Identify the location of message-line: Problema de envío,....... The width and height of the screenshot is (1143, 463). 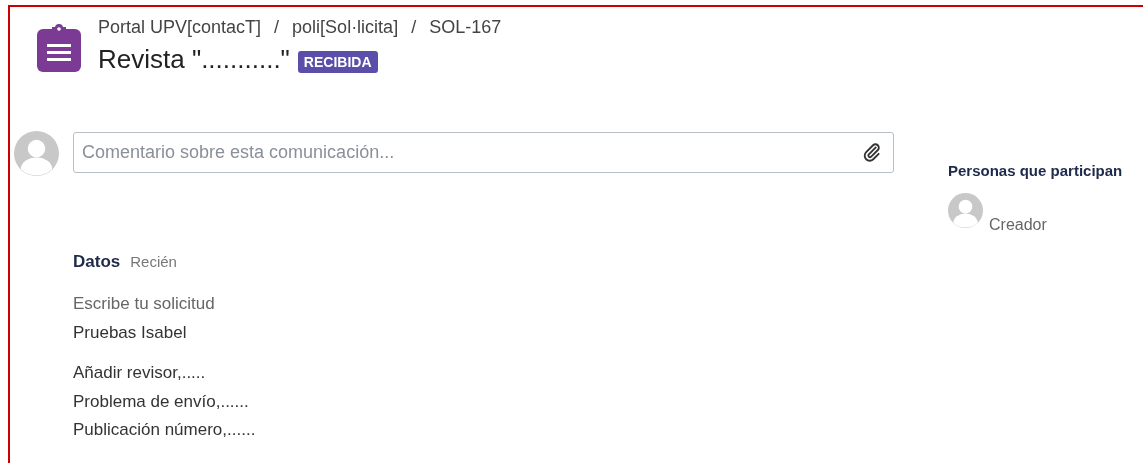
(161, 401).